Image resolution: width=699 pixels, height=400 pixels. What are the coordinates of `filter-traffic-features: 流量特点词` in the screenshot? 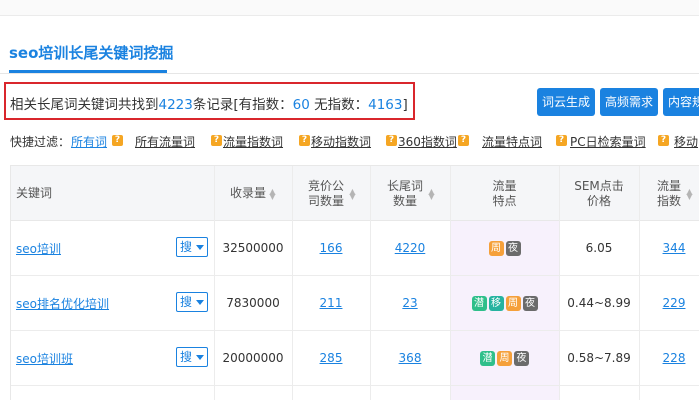 It's located at (512, 141).